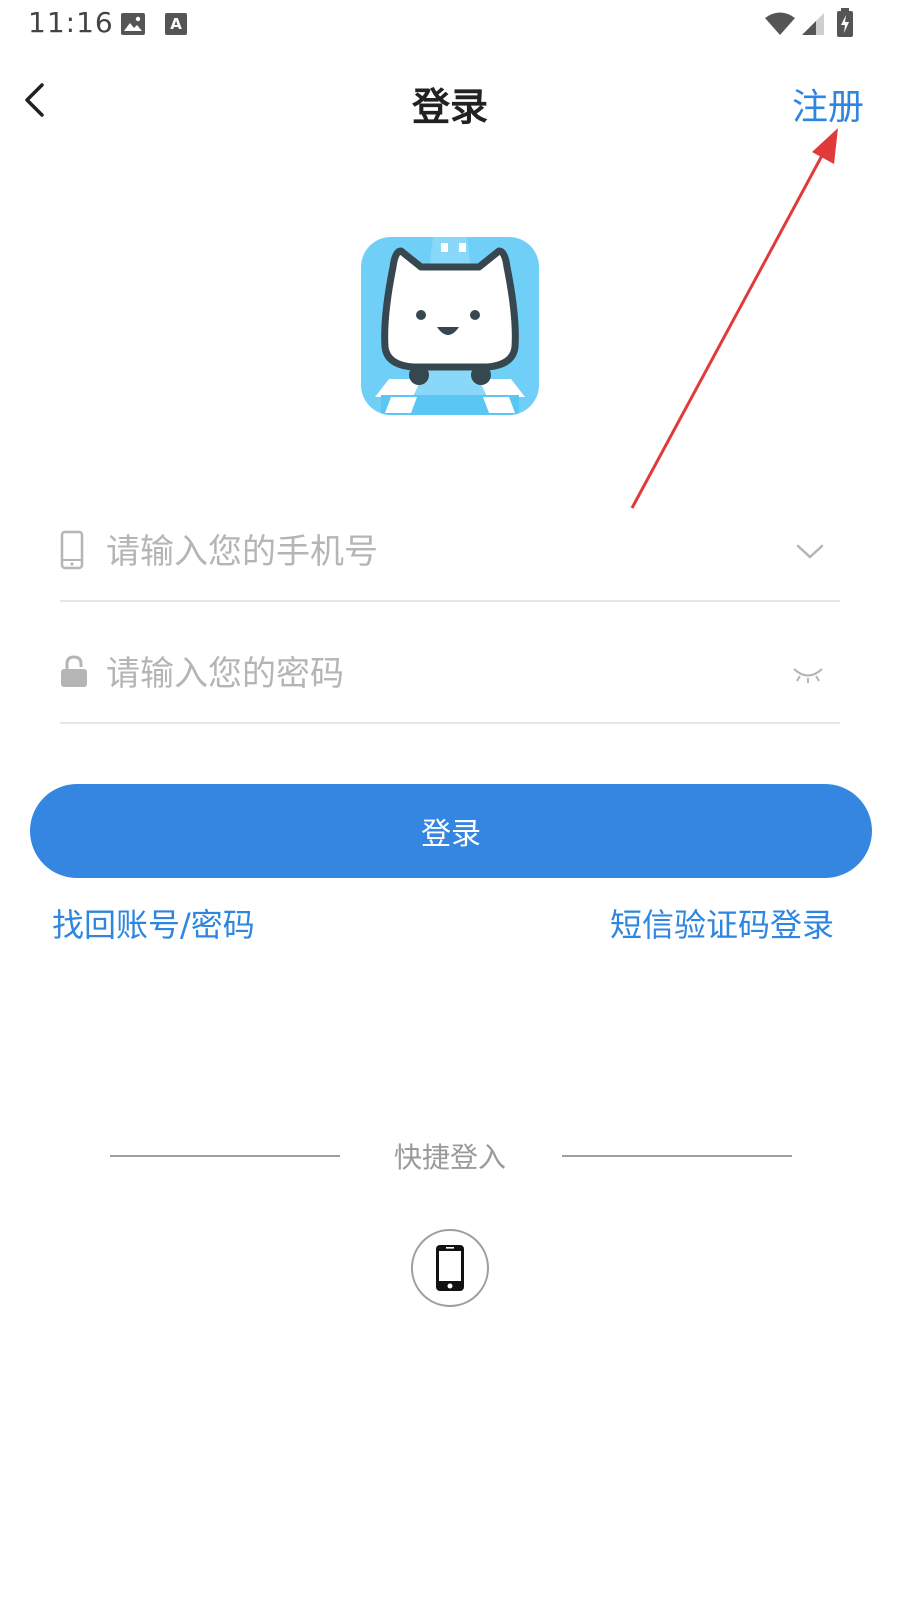 The width and height of the screenshot is (900, 1600). Describe the element at coordinates (74, 673) in the screenshot. I see `lock-icon` at that location.